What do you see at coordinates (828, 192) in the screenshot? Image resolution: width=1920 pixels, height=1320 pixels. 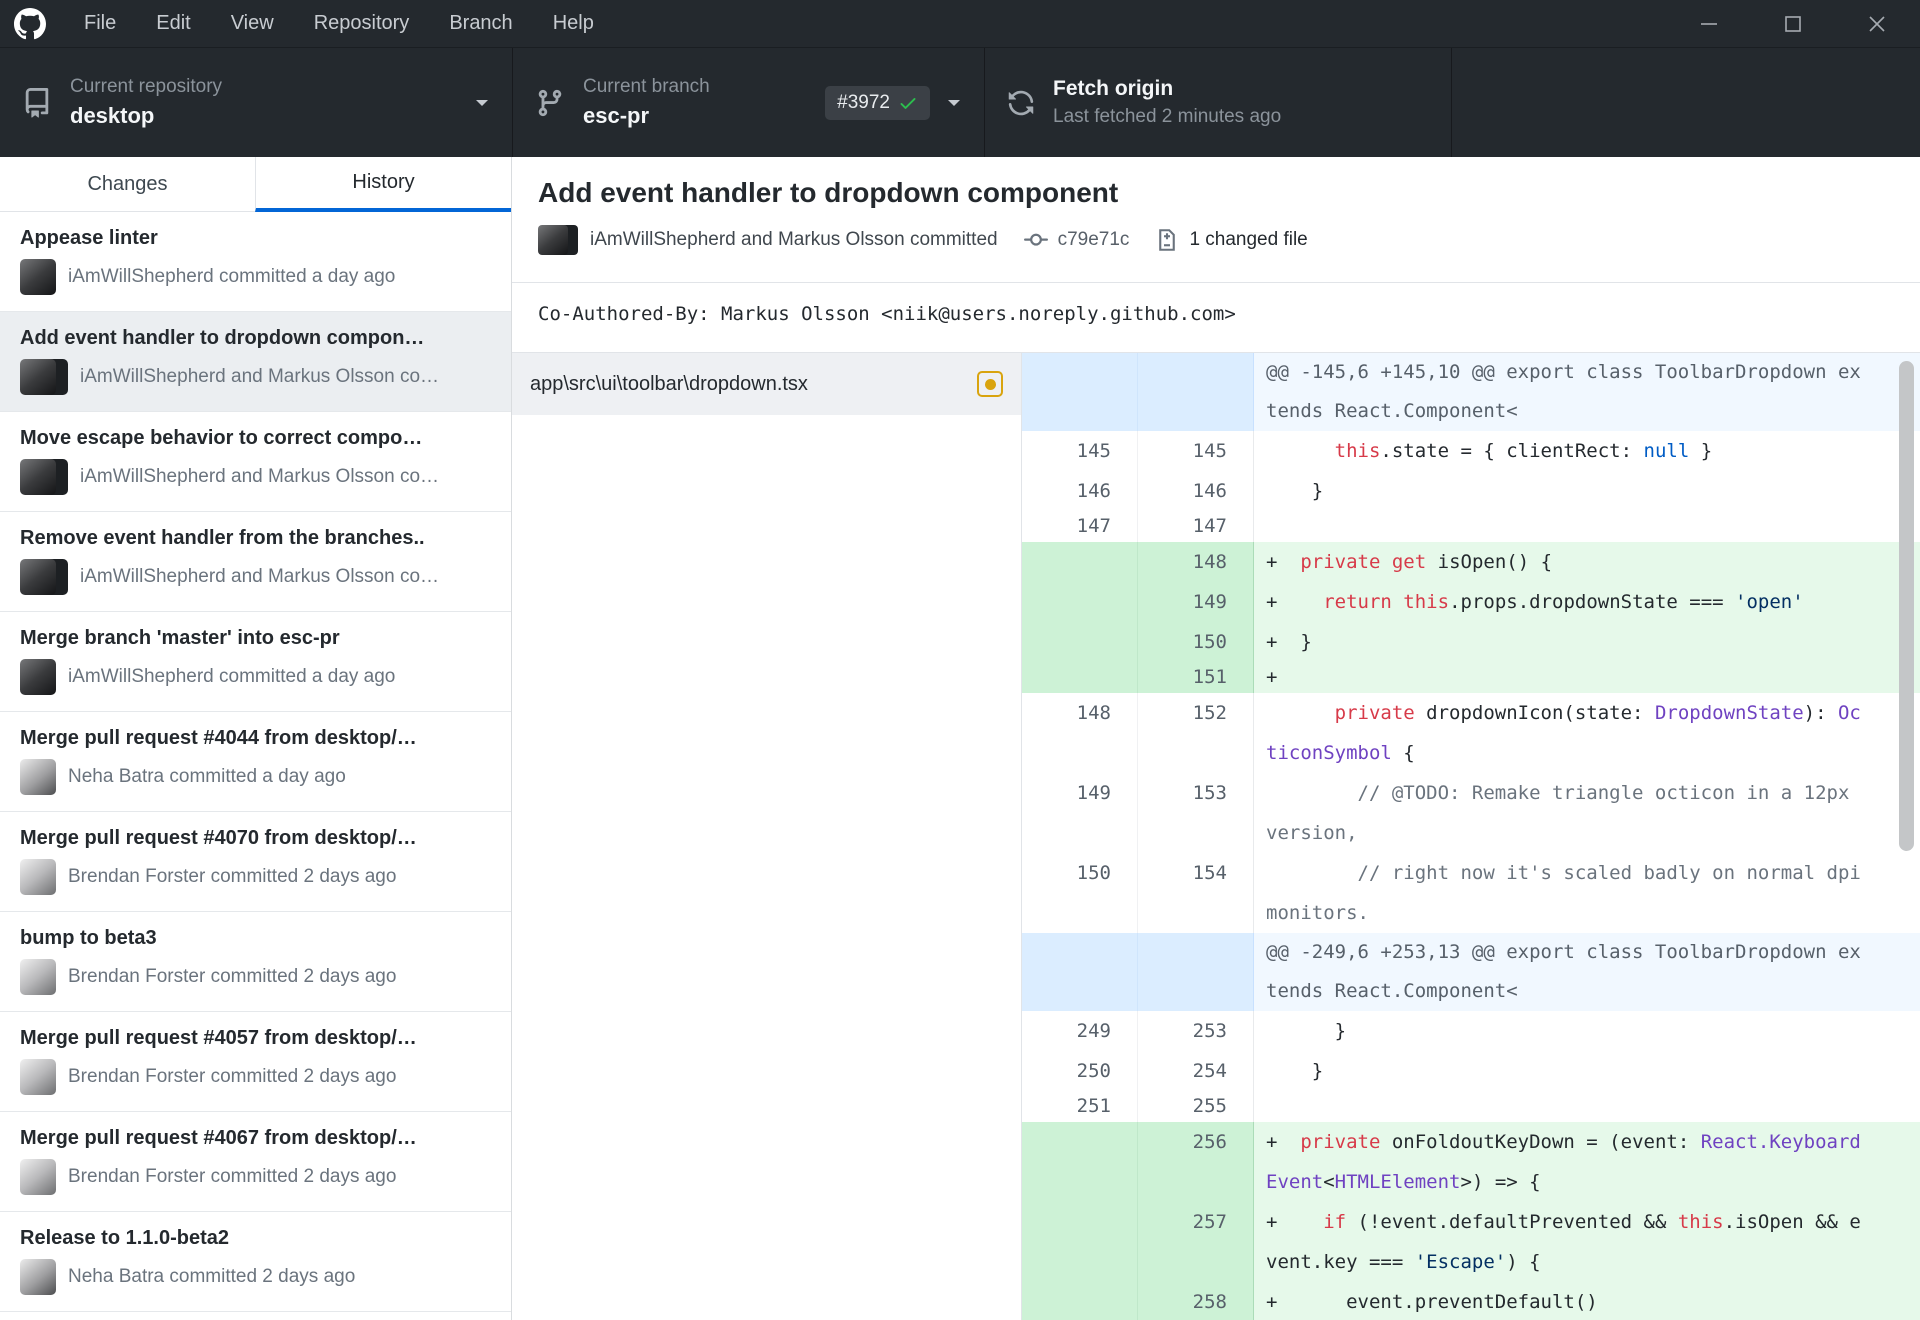 I see `commit-summary-title: Add event handler to dropdown component` at bounding box center [828, 192].